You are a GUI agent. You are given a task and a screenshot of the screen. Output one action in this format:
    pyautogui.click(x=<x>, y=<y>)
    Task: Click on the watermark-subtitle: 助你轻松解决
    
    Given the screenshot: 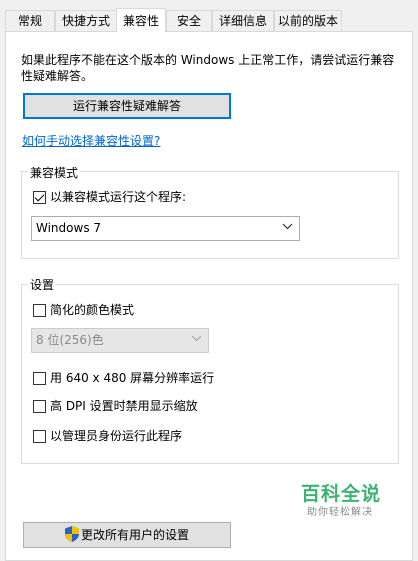 What is the action you would take?
    pyautogui.click(x=340, y=512)
    